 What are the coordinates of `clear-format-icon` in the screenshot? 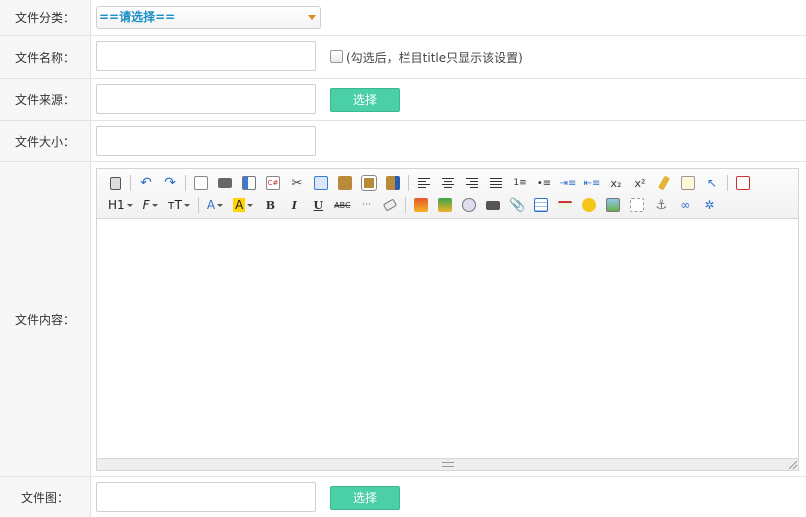 It's located at (664, 183).